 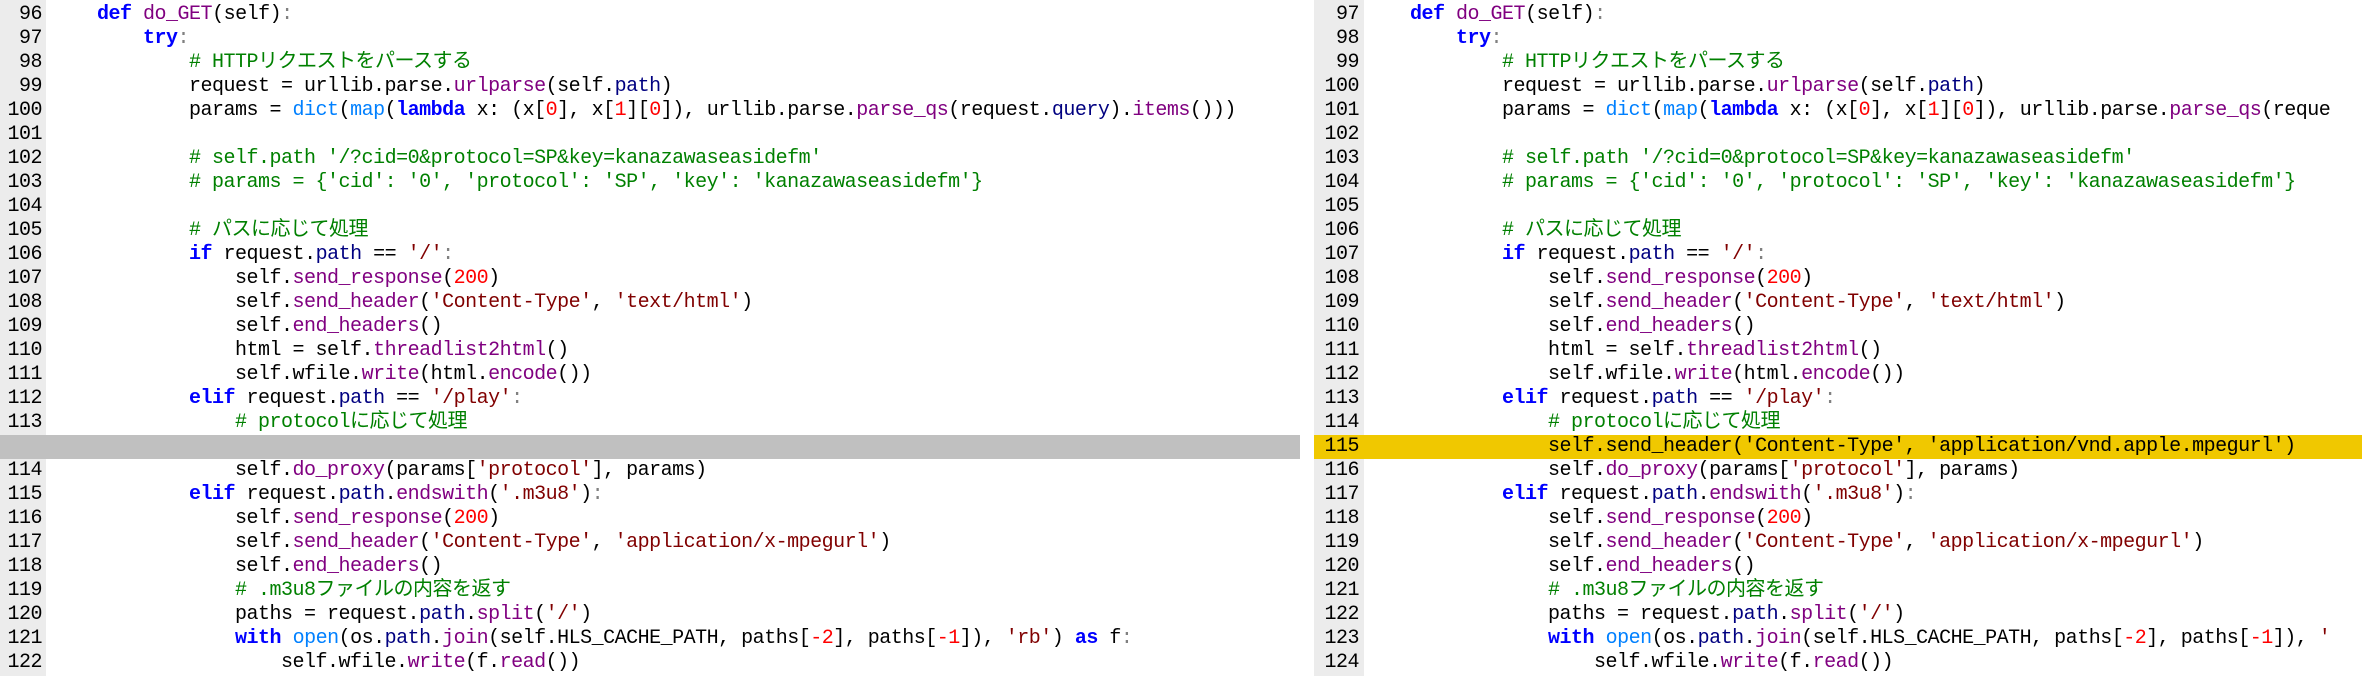 I want to click on code-line: 120 paths = request.path.split('/'), so click(x=650, y=615).